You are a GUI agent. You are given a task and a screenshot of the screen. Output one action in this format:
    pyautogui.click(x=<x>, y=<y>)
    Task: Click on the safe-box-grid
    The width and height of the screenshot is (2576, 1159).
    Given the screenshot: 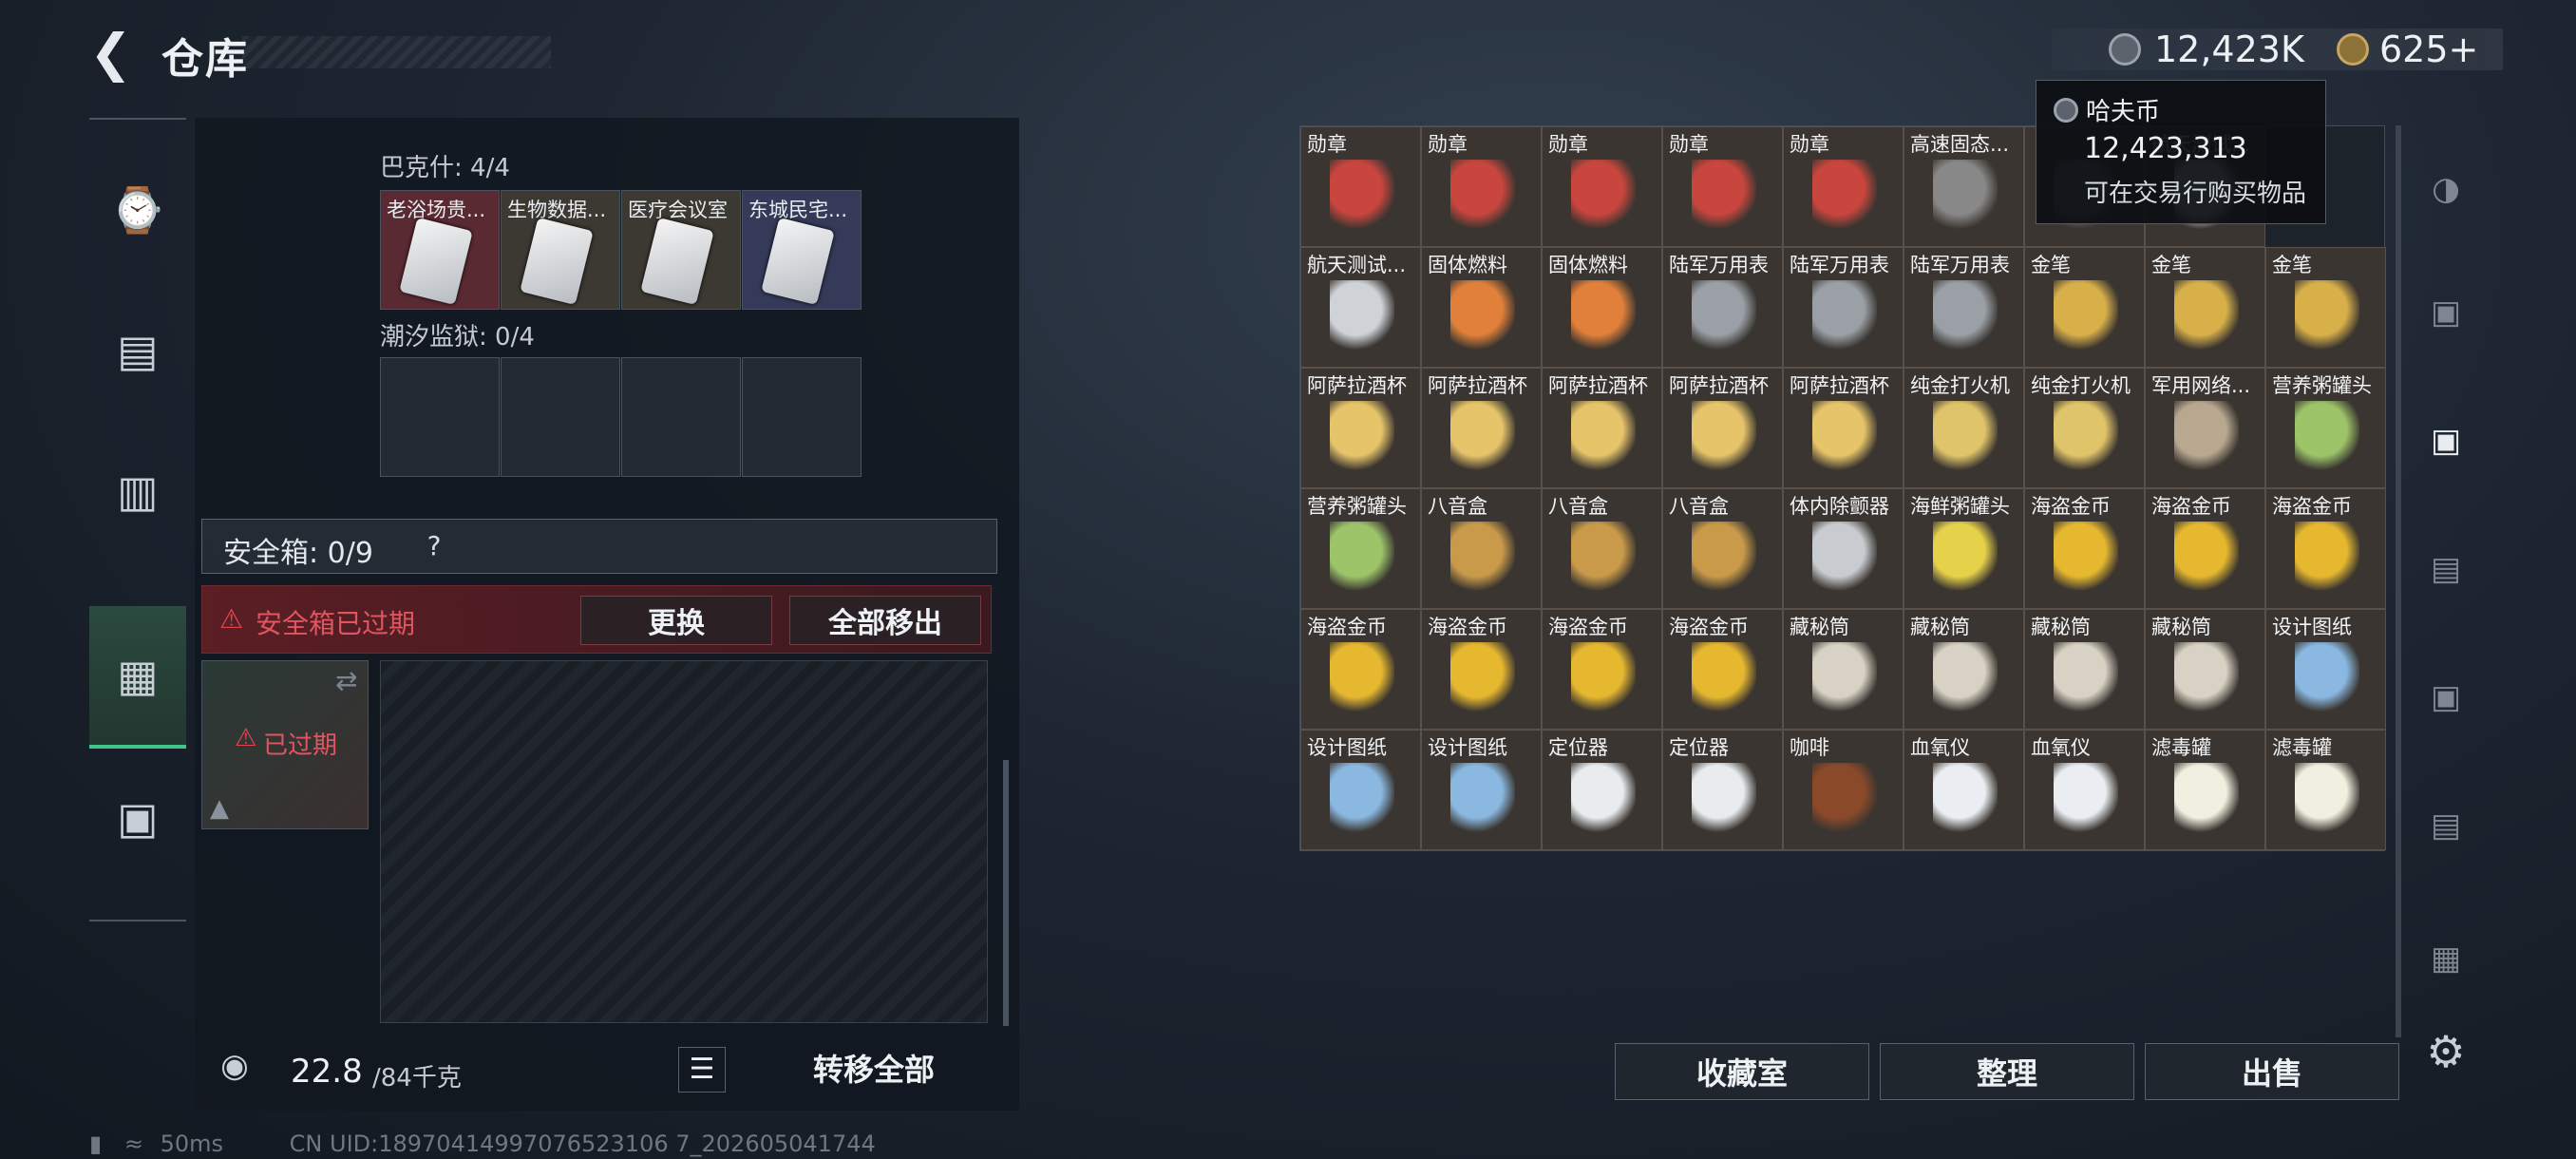 What is the action you would take?
    pyautogui.click(x=684, y=841)
    